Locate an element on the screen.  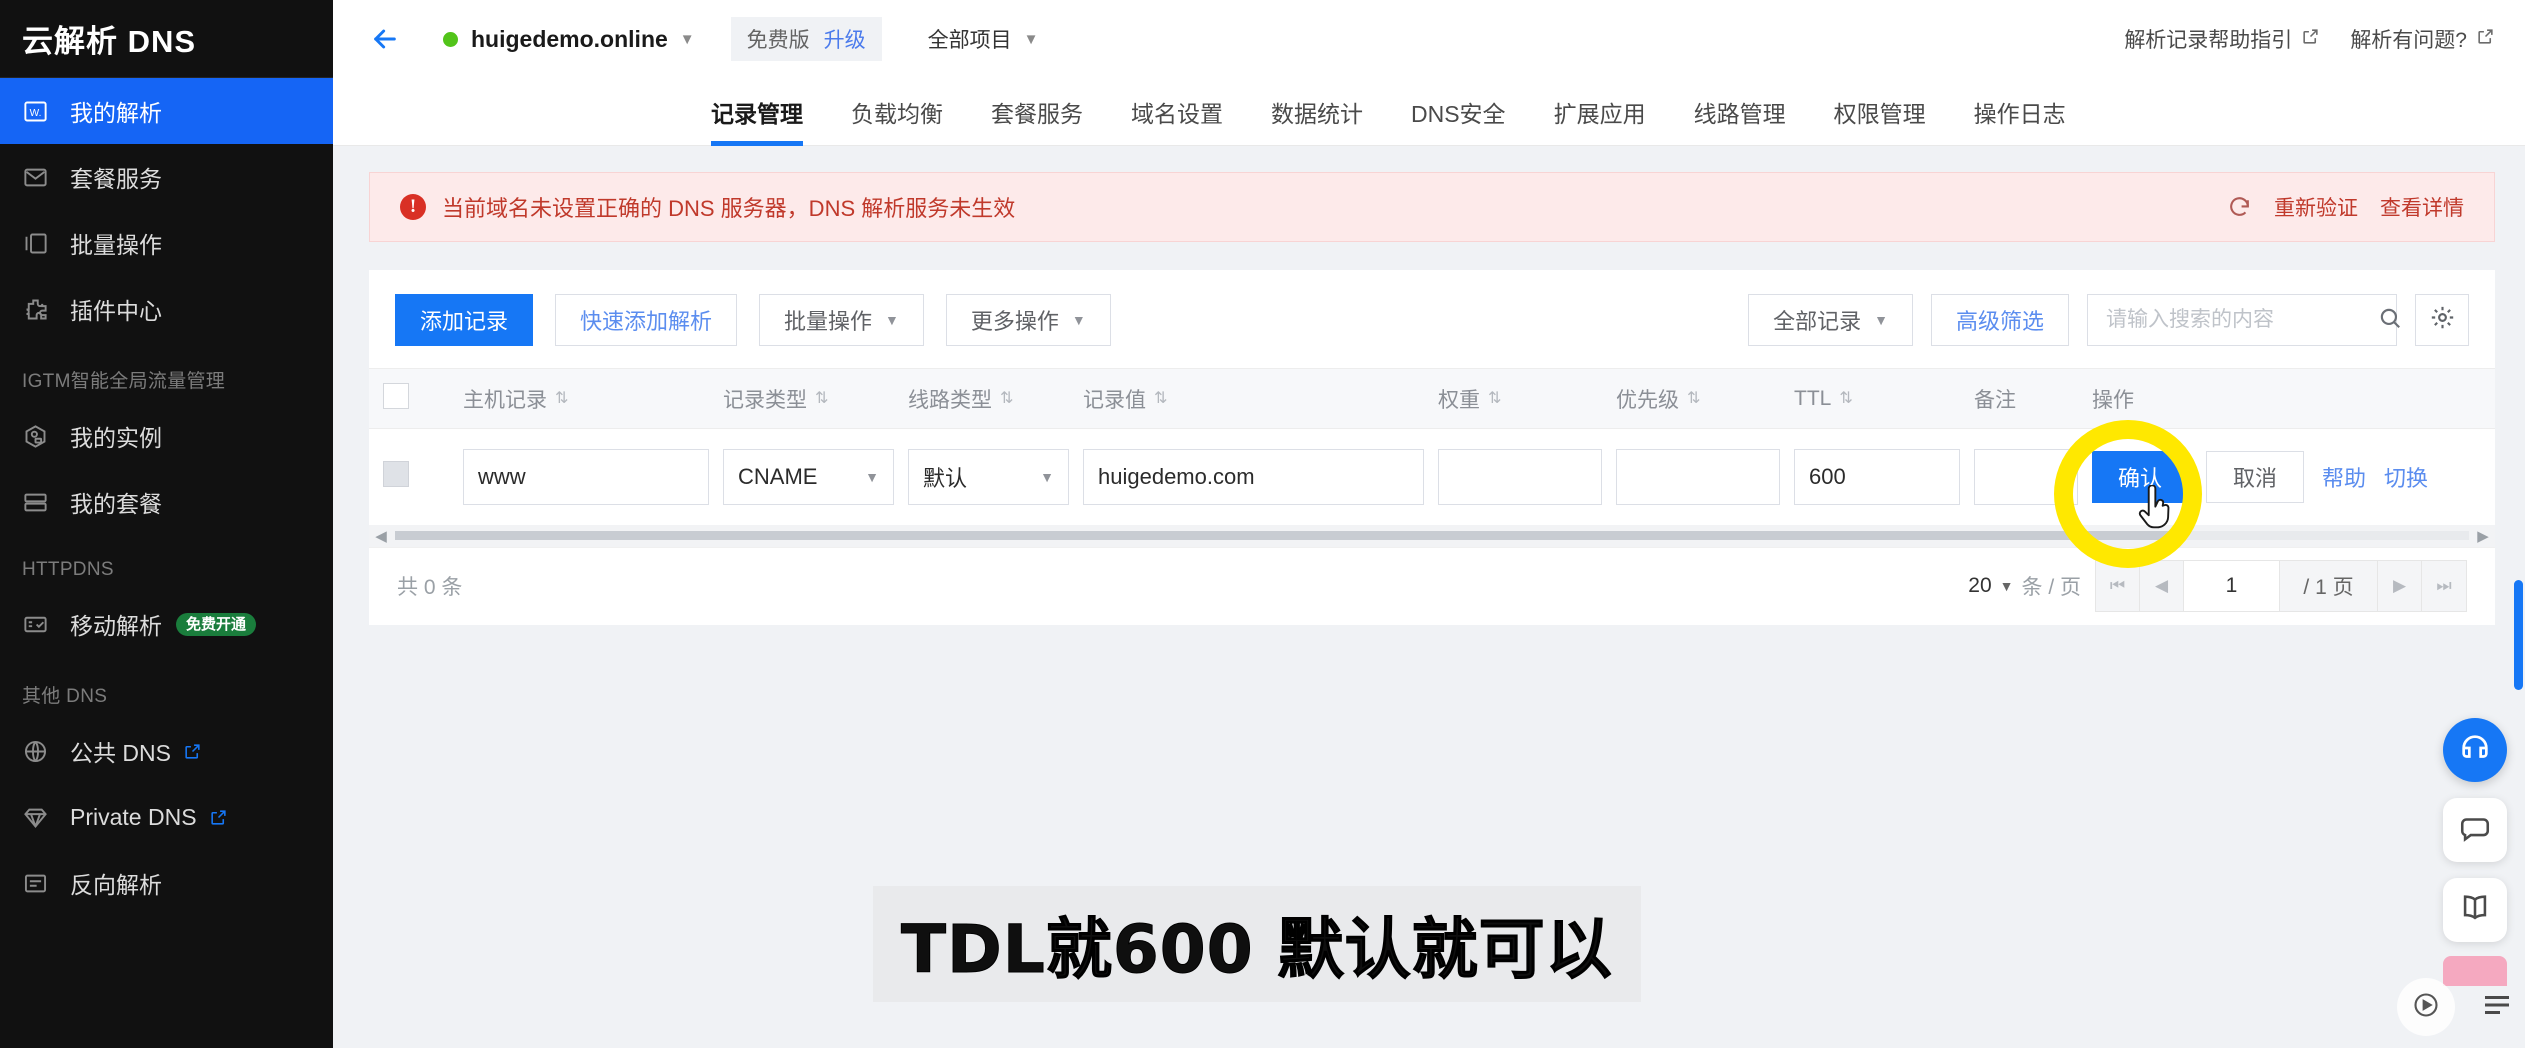
plan-label: 免费版 is located at coordinates (778, 40).